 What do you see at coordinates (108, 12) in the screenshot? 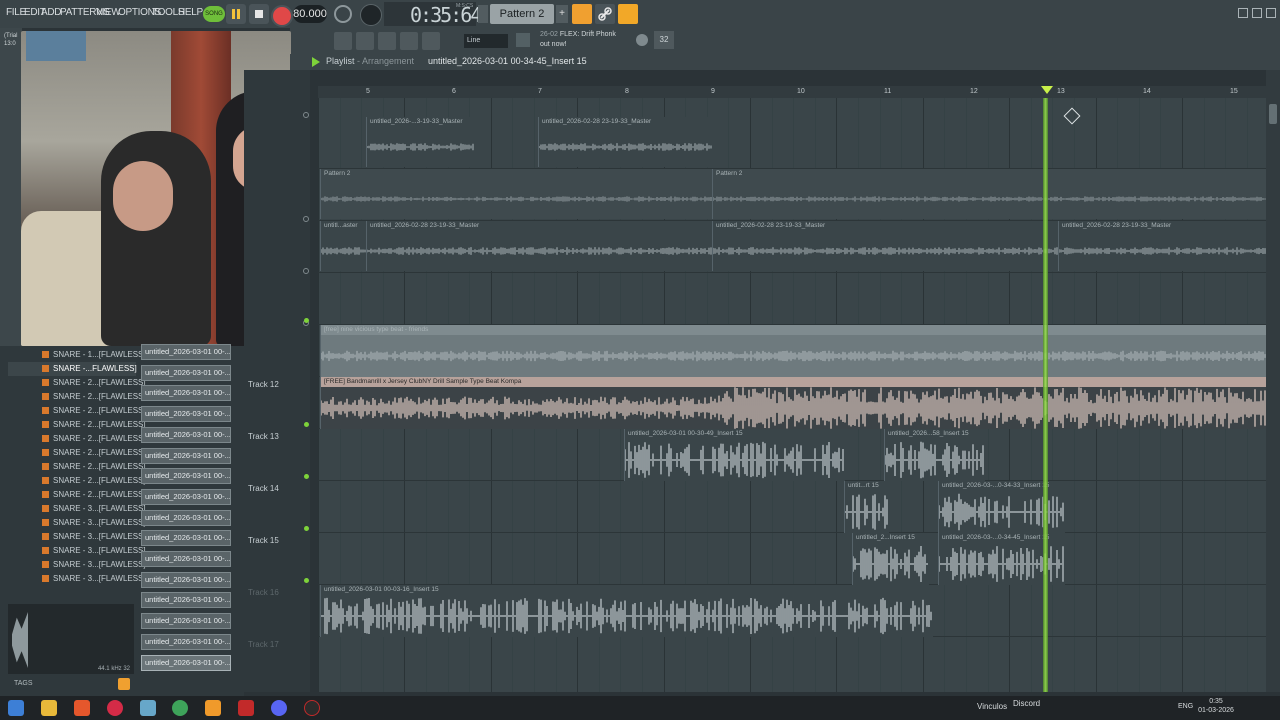
I see `menu-view: VIEW` at bounding box center [108, 12].